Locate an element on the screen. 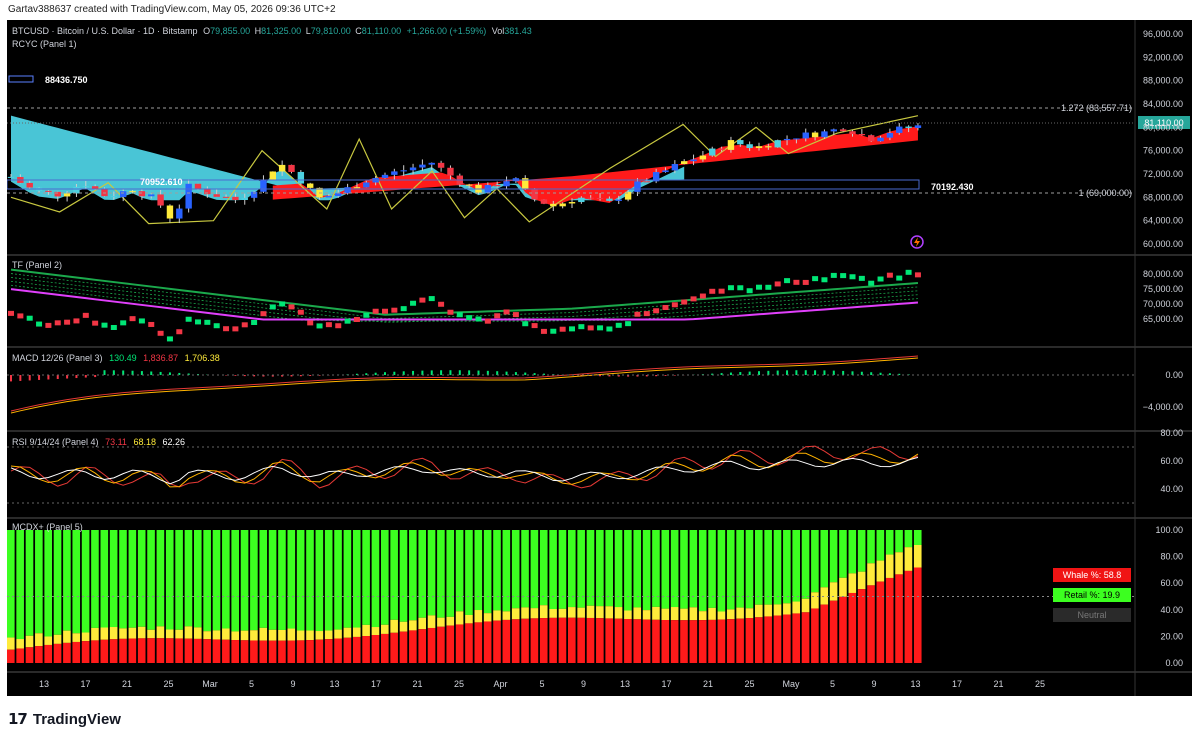  tradingview-logo: 17 TradingView is located at coordinates (64, 719).